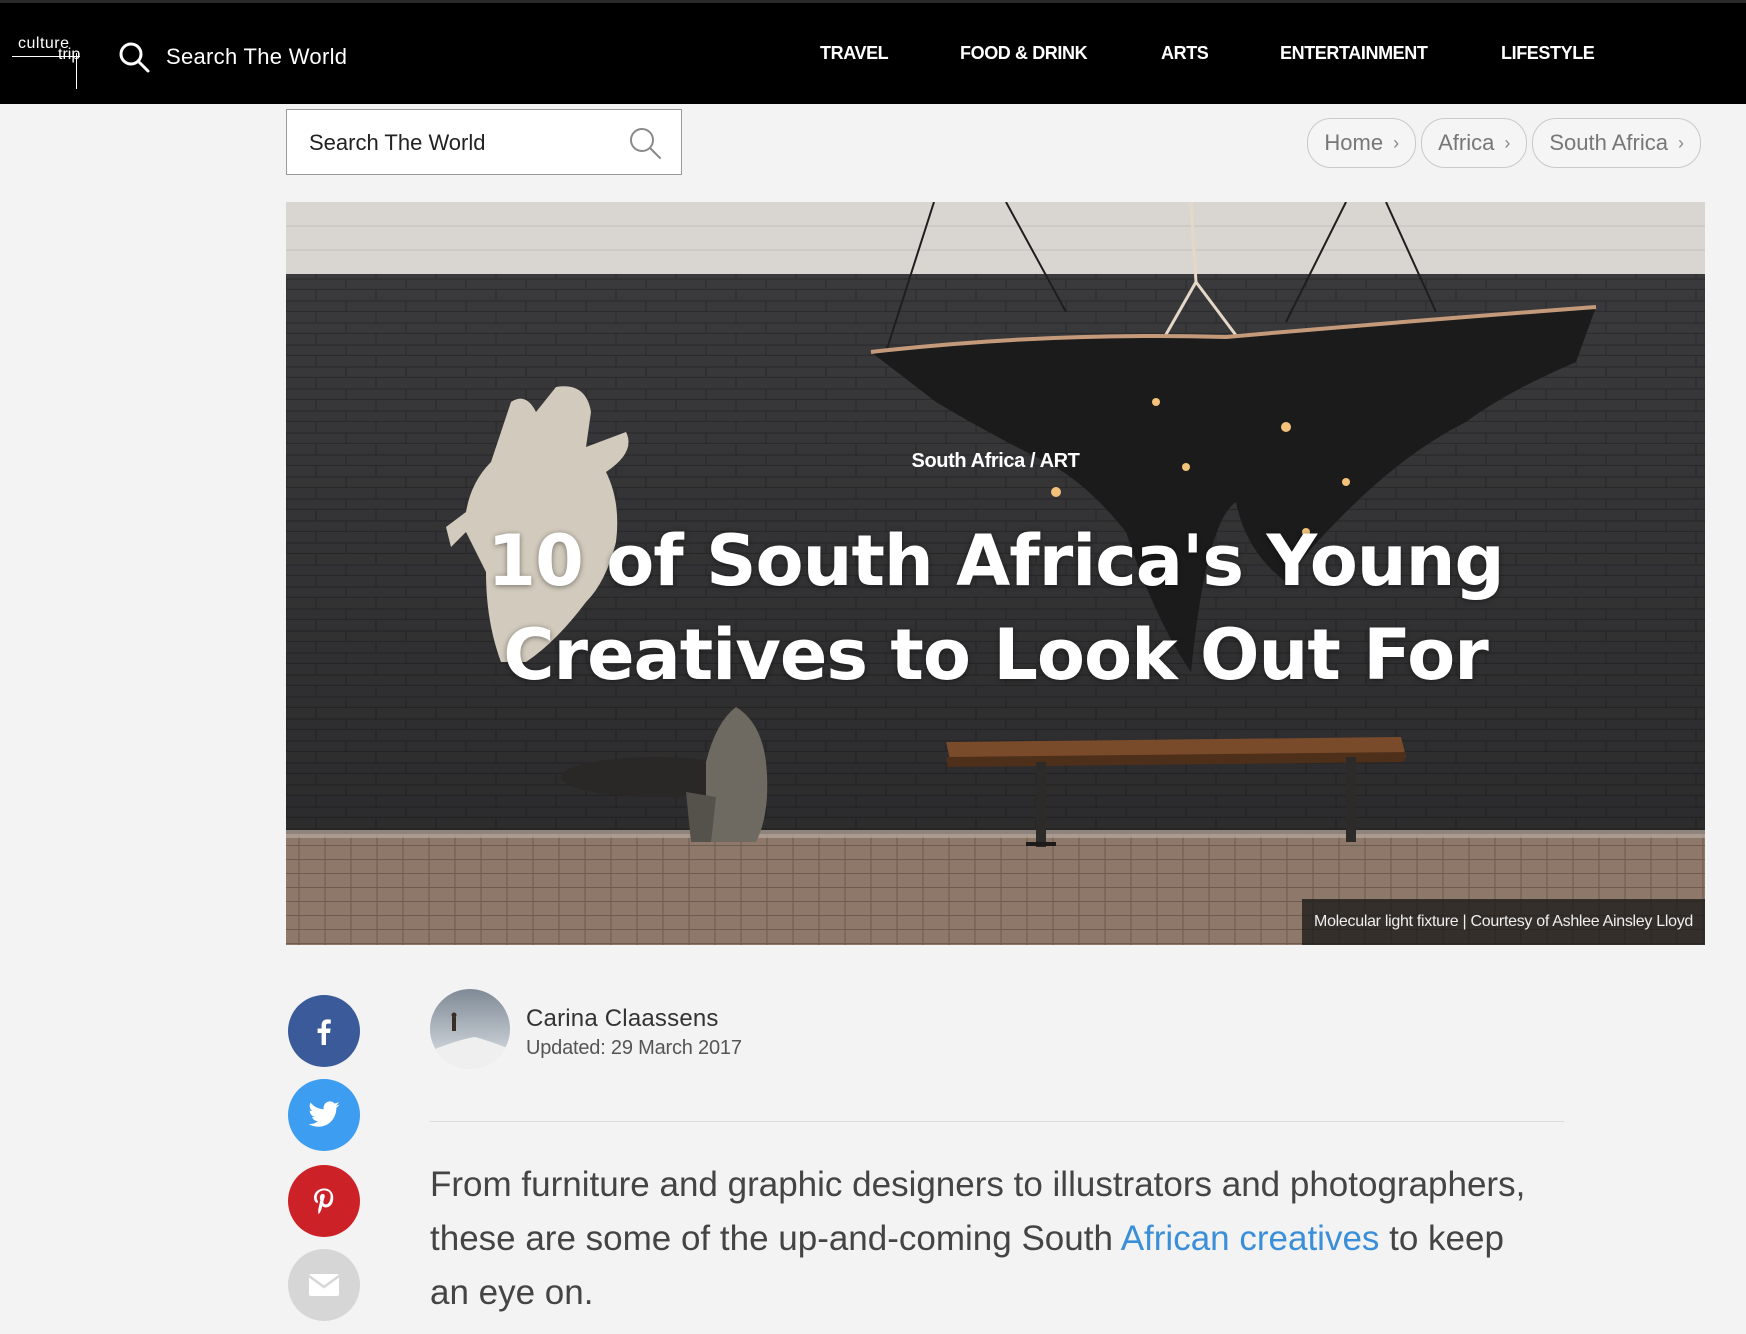 This screenshot has height=1334, width=1746. What do you see at coordinates (995, 461) in the screenshot?
I see `article-category: South Africa / ART` at bounding box center [995, 461].